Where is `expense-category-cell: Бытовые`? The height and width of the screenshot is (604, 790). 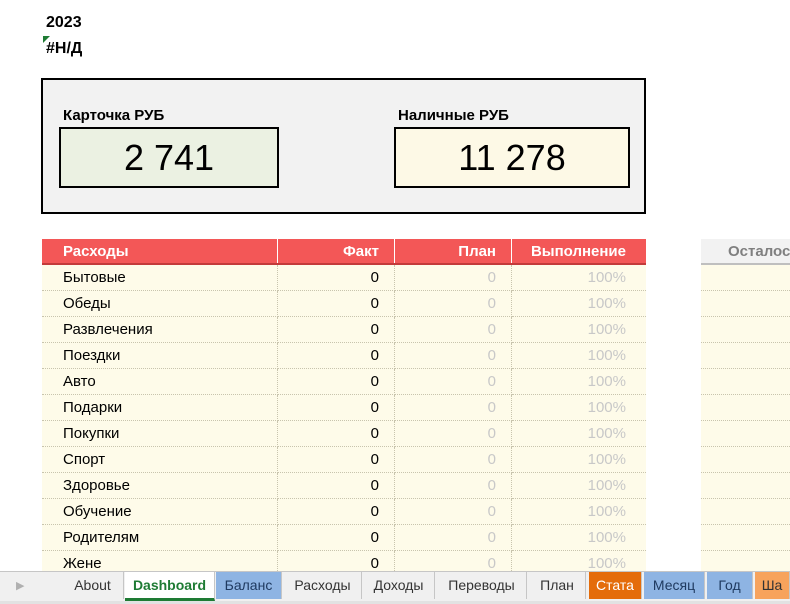 expense-category-cell: Бытовые is located at coordinates (160, 278).